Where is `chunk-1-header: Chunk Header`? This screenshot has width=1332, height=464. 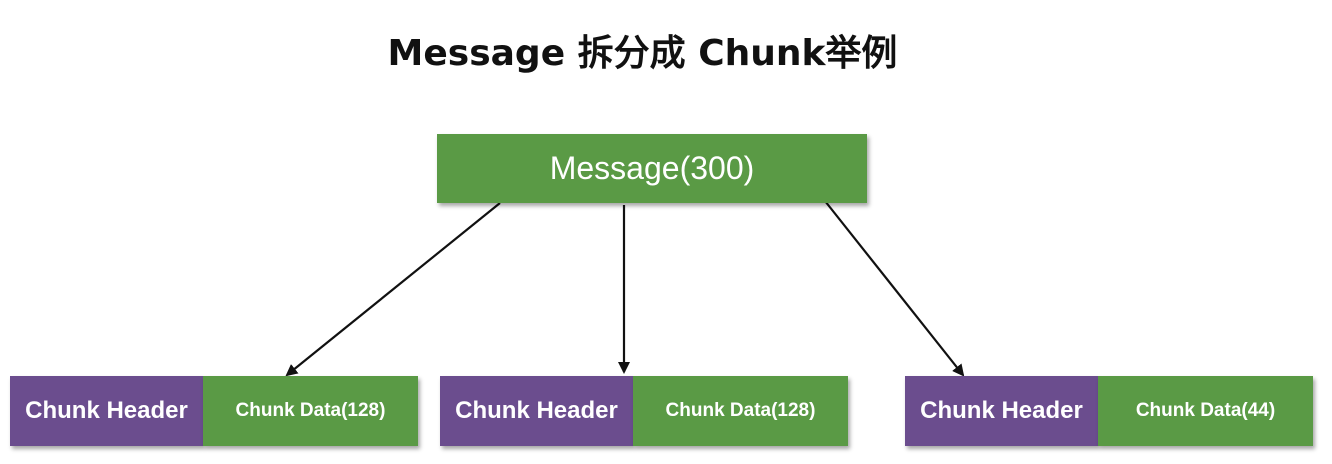
chunk-1-header: Chunk Header is located at coordinates (106, 411).